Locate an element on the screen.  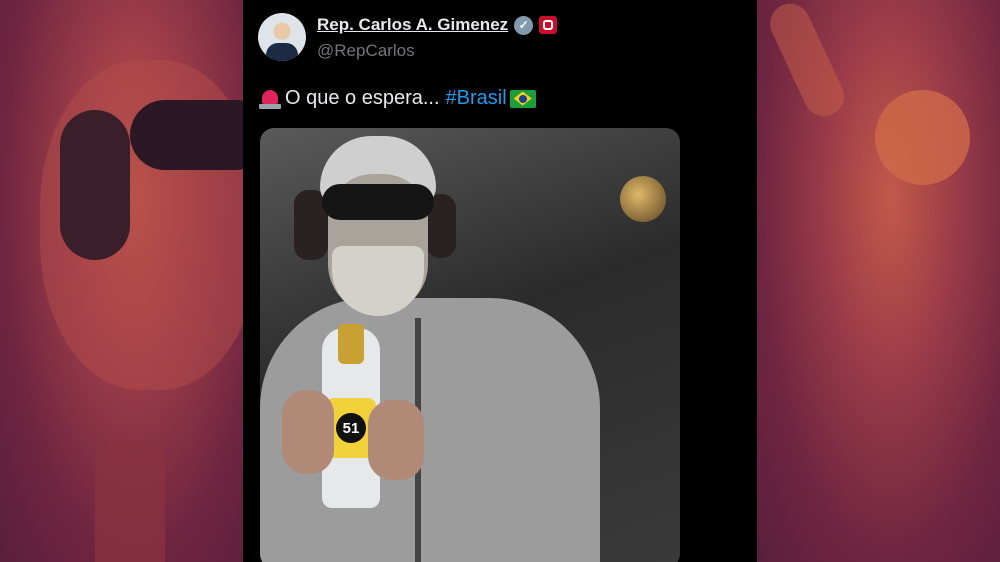
tweet-text: O que o espera... #Brasil is located at coordinates (397, 98).